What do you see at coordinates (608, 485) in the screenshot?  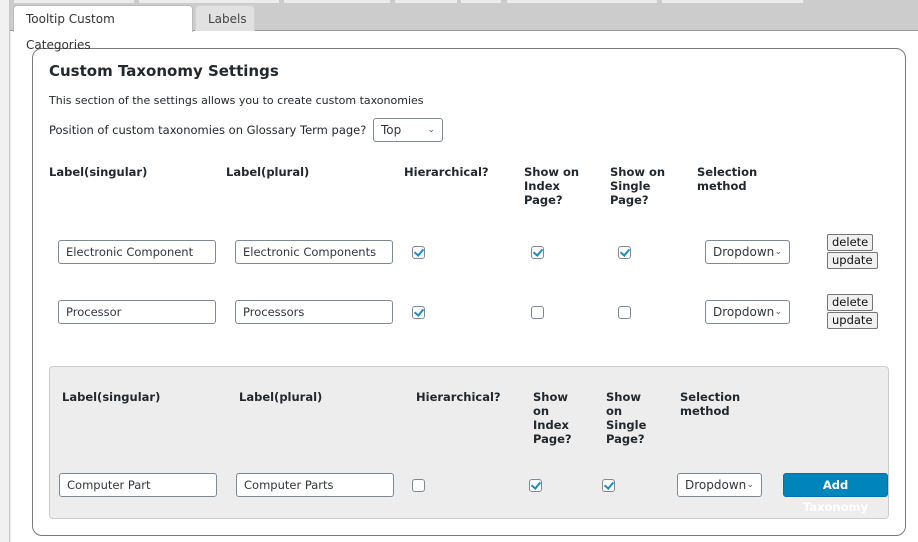 I see `new-show-single-checkbox` at bounding box center [608, 485].